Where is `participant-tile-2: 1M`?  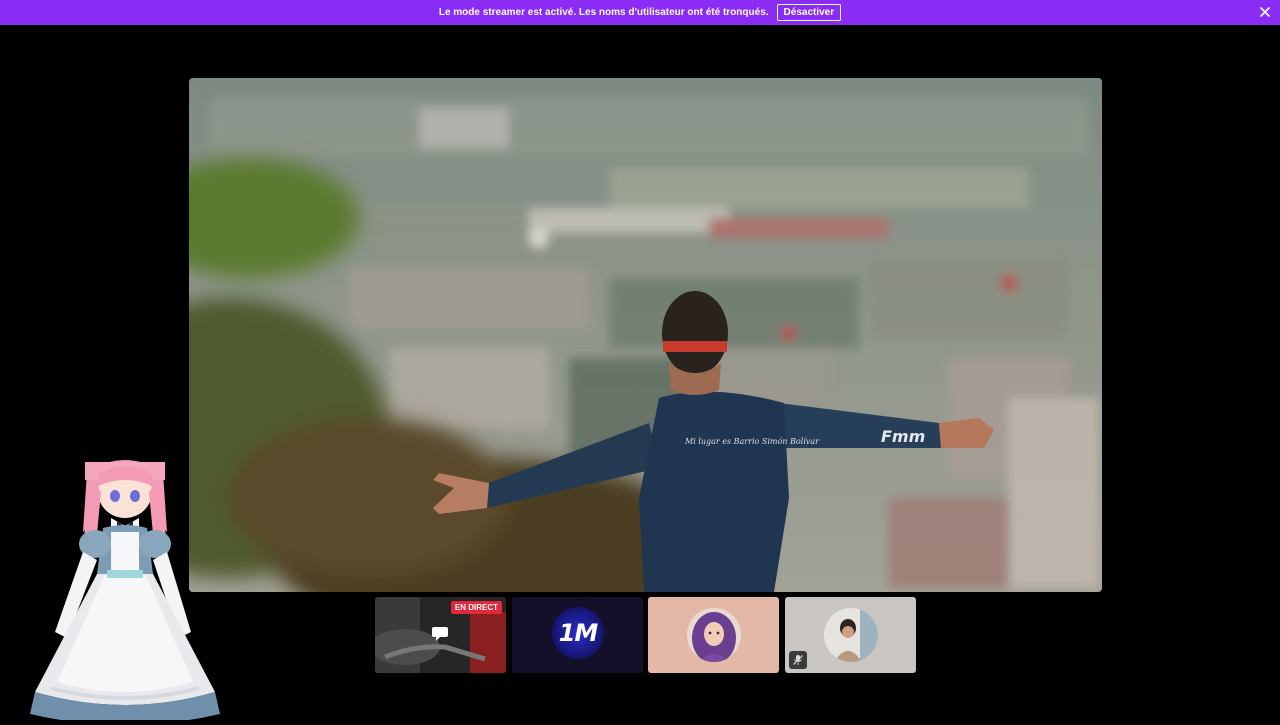
participant-tile-2: 1M is located at coordinates (577, 635).